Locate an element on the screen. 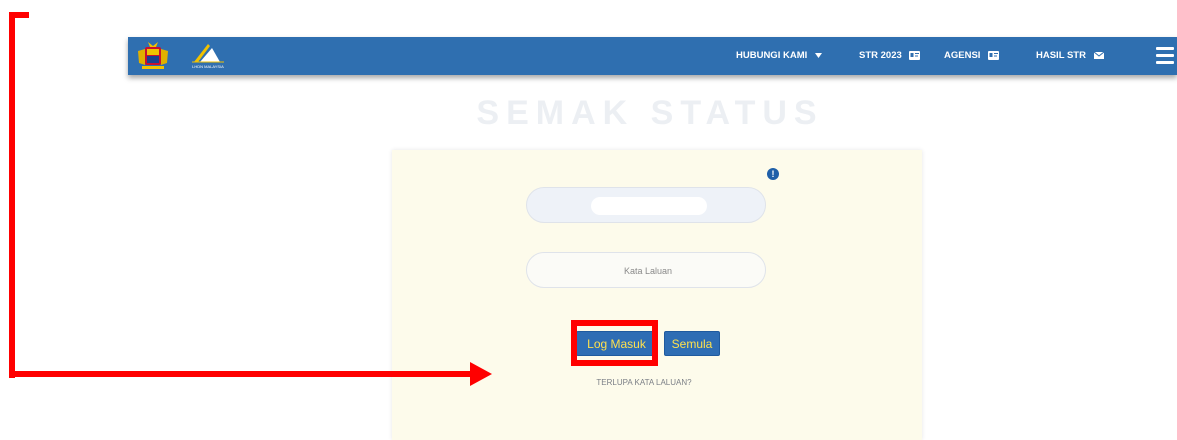  annotation-arrow-head-icon is located at coordinates (481, 374).